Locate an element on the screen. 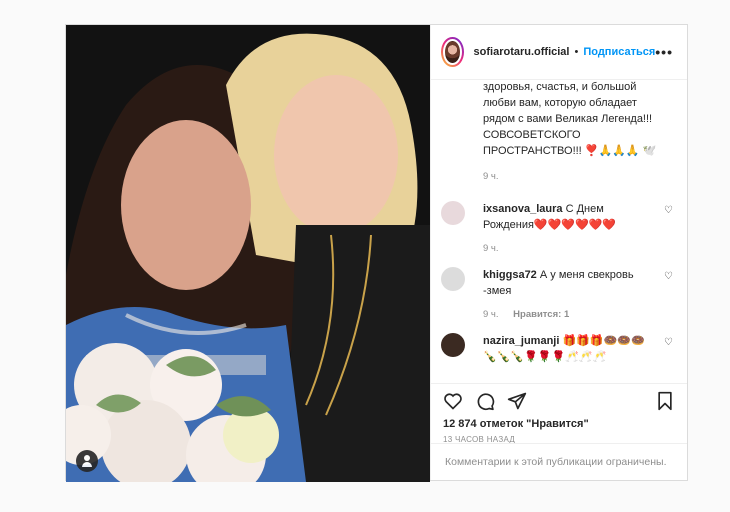 The image size is (730, 512). comment-meta: 9 ч. Нравится: 1 is located at coordinates (568, 315).